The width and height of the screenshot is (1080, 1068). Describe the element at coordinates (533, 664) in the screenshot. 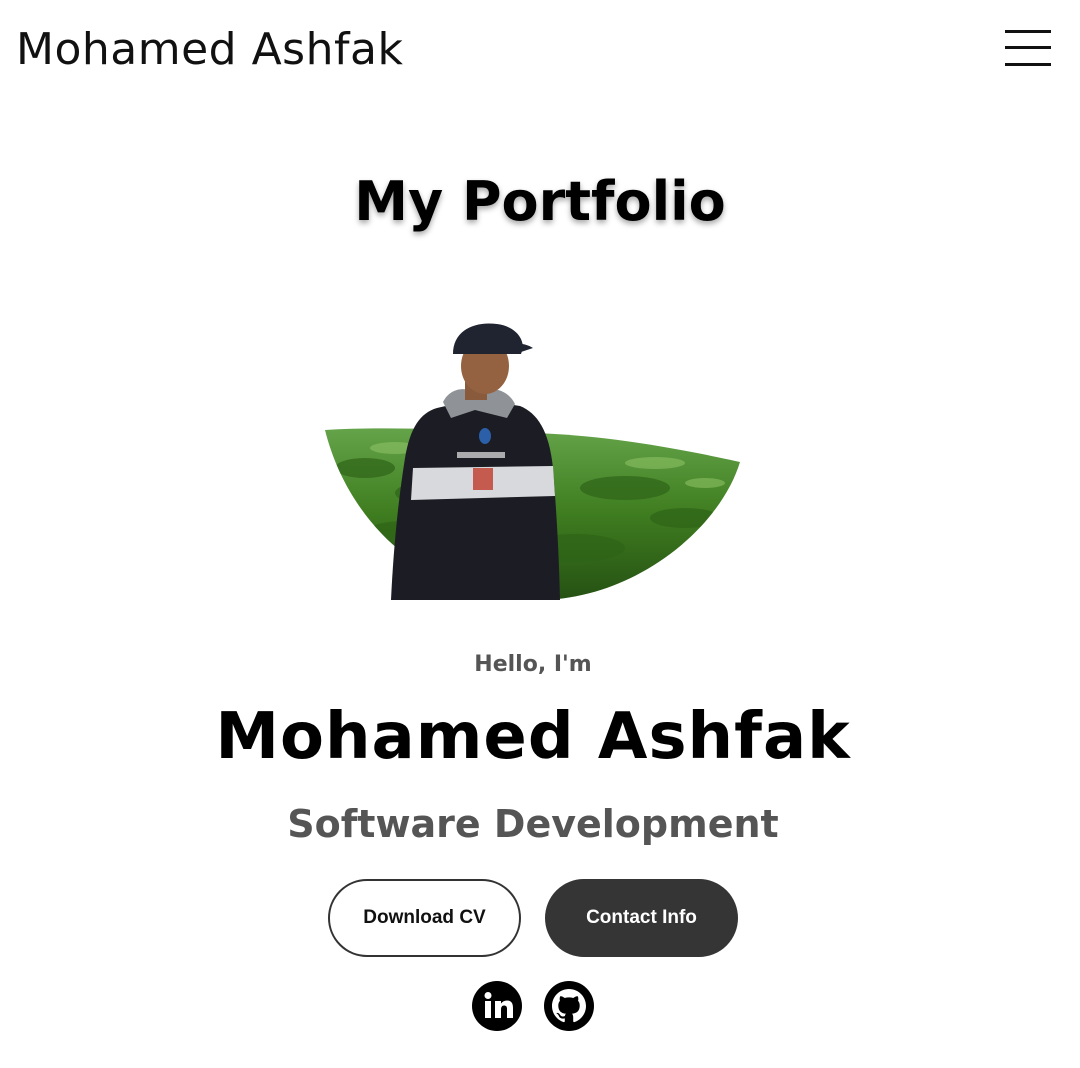

I see `greeting-text: Hello, I'm` at that location.